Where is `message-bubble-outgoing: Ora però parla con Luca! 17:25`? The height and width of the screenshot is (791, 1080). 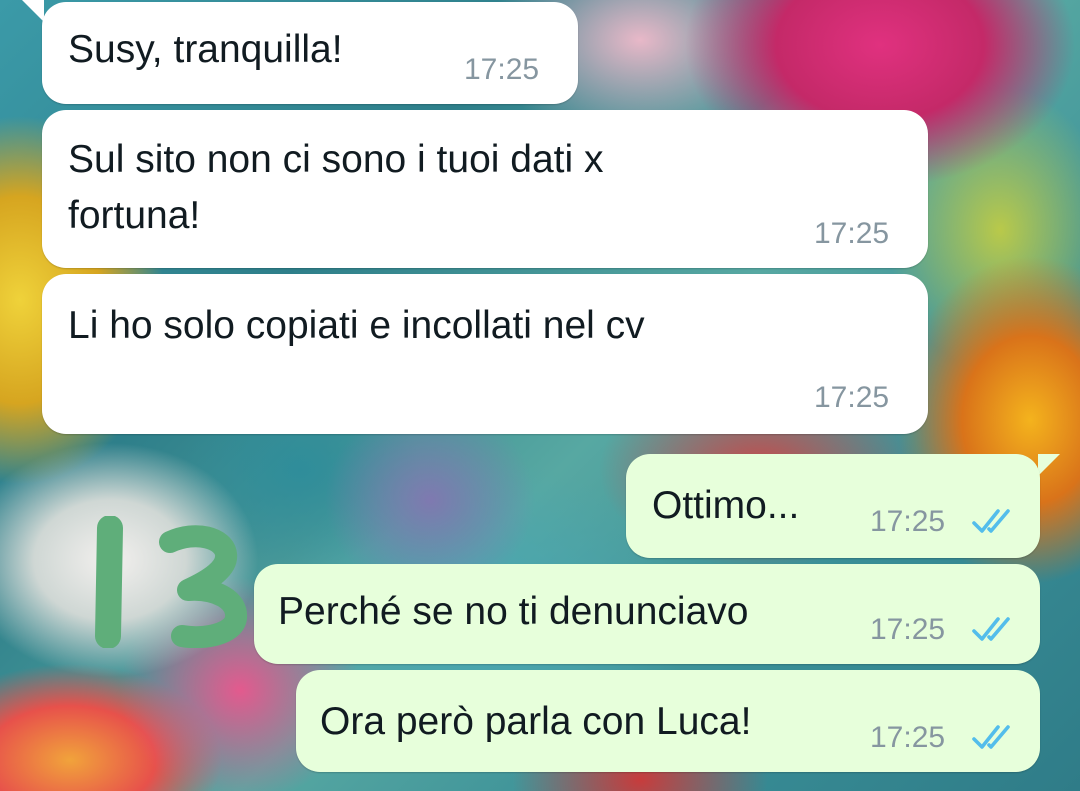
message-bubble-outgoing: Ora però parla con Luca! 17:25 is located at coordinates (668, 721).